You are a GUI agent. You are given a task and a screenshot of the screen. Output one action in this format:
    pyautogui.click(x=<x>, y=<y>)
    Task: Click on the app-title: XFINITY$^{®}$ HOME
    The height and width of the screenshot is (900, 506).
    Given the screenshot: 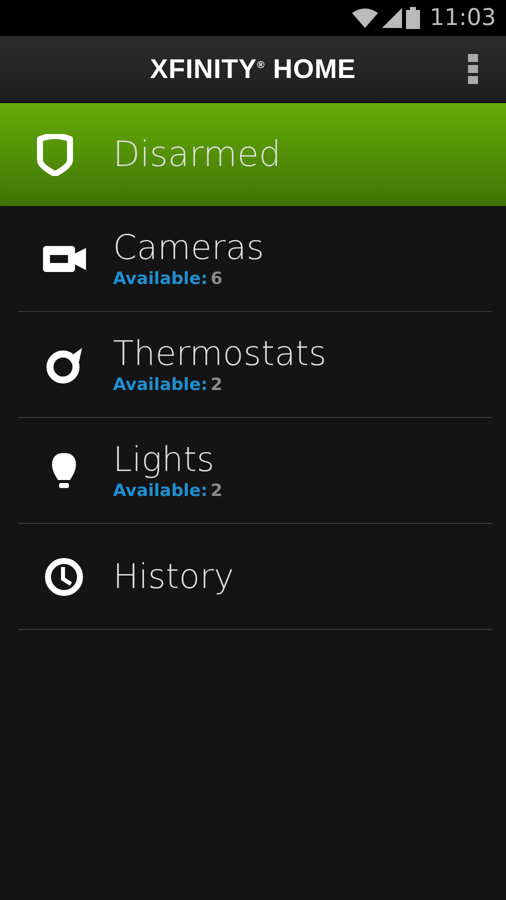 What is the action you would take?
    pyautogui.click(x=253, y=69)
    